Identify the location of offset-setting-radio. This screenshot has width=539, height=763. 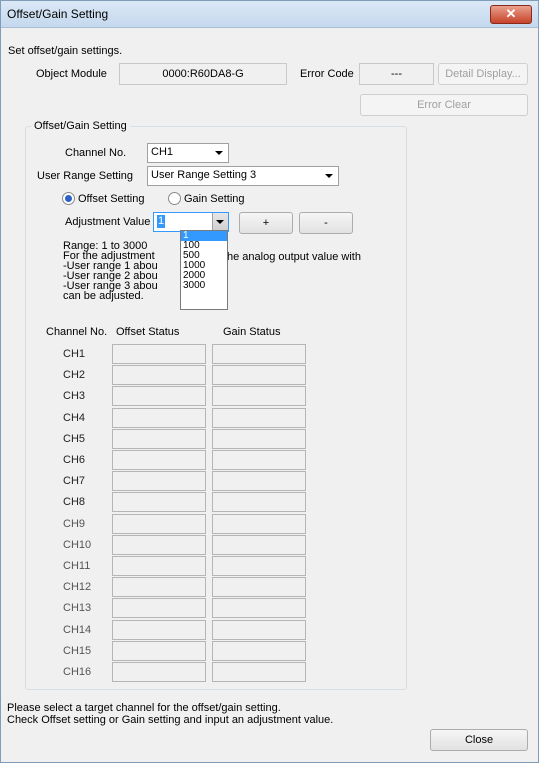
(68, 198).